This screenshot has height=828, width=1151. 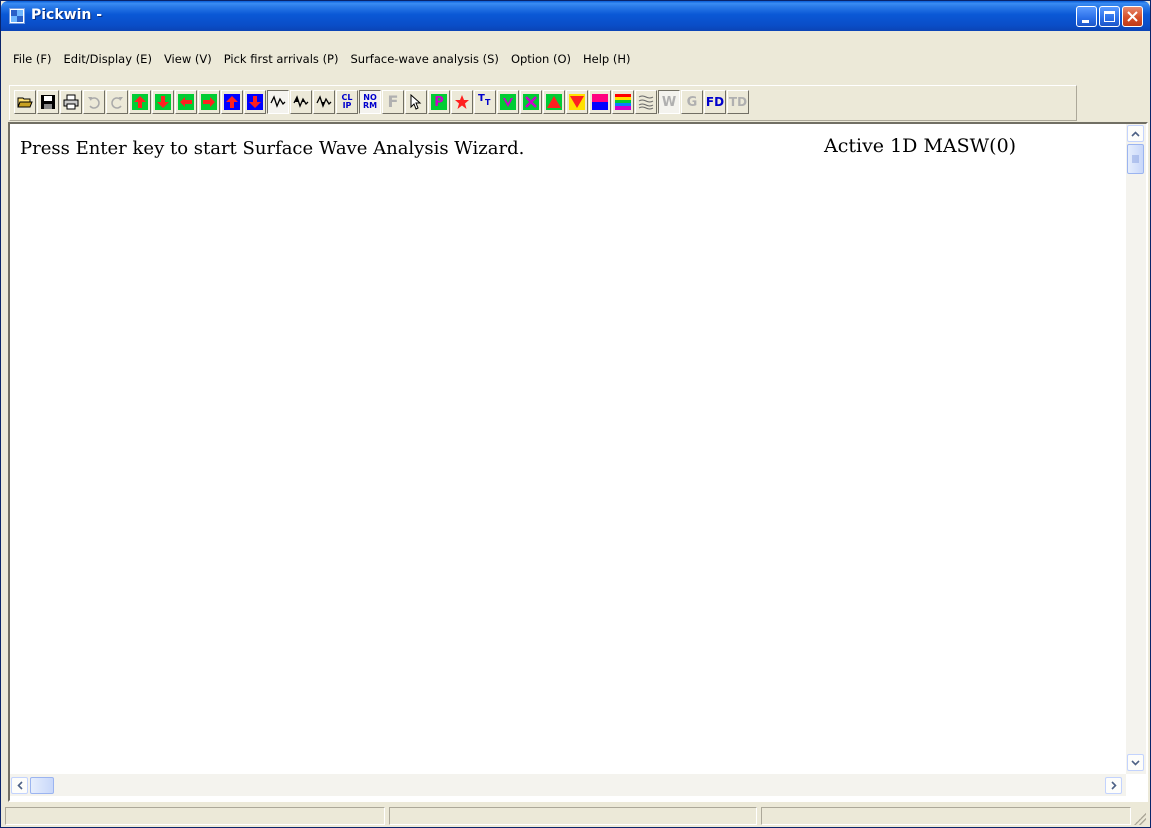 I want to click on status-bar, so click(x=575, y=815).